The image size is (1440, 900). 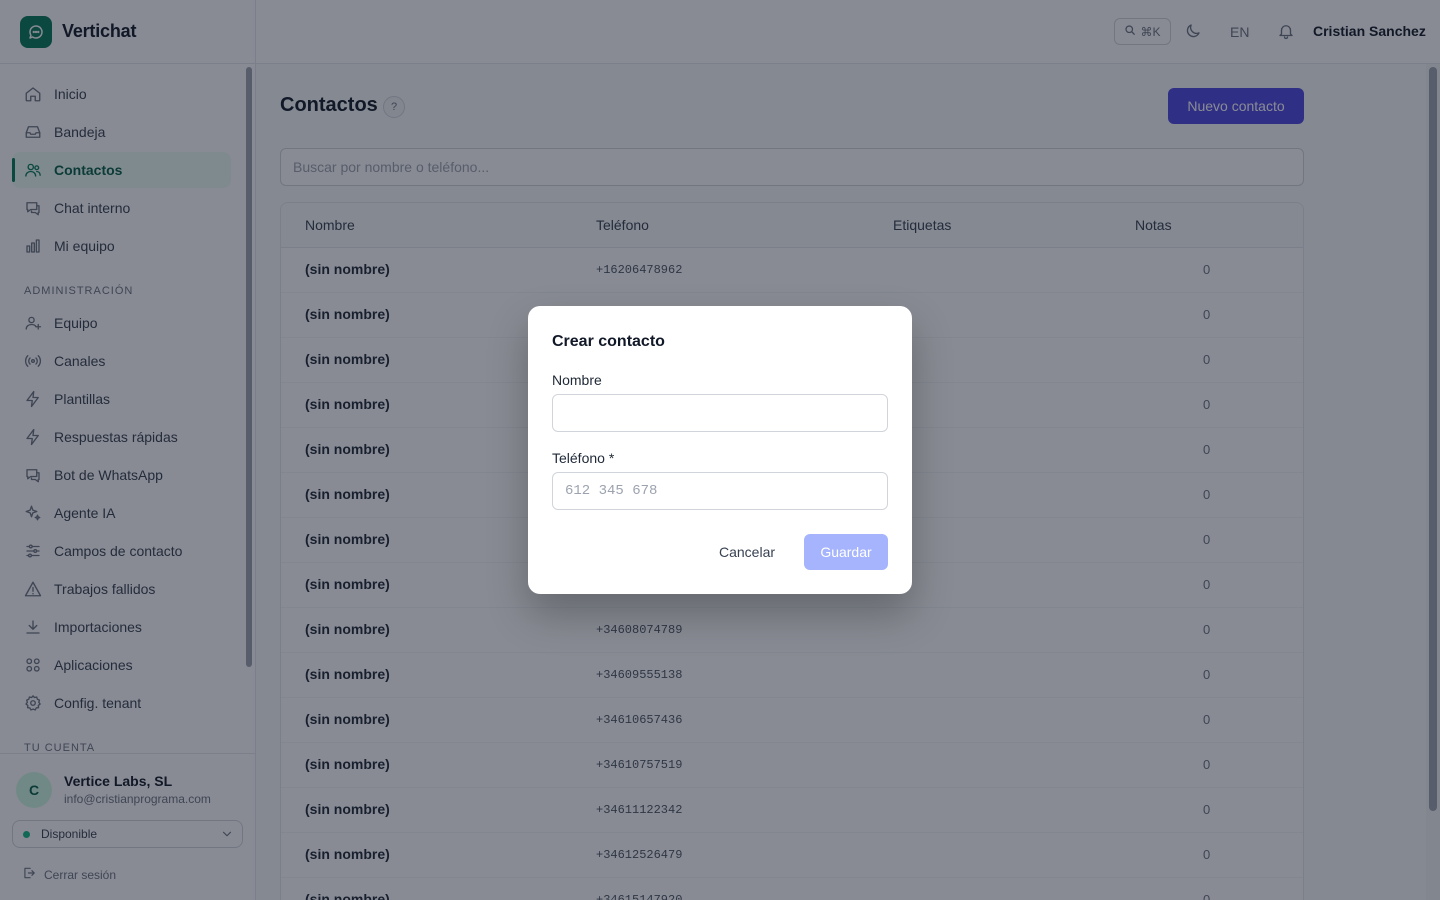 I want to click on name-input, so click(x=720, y=413).